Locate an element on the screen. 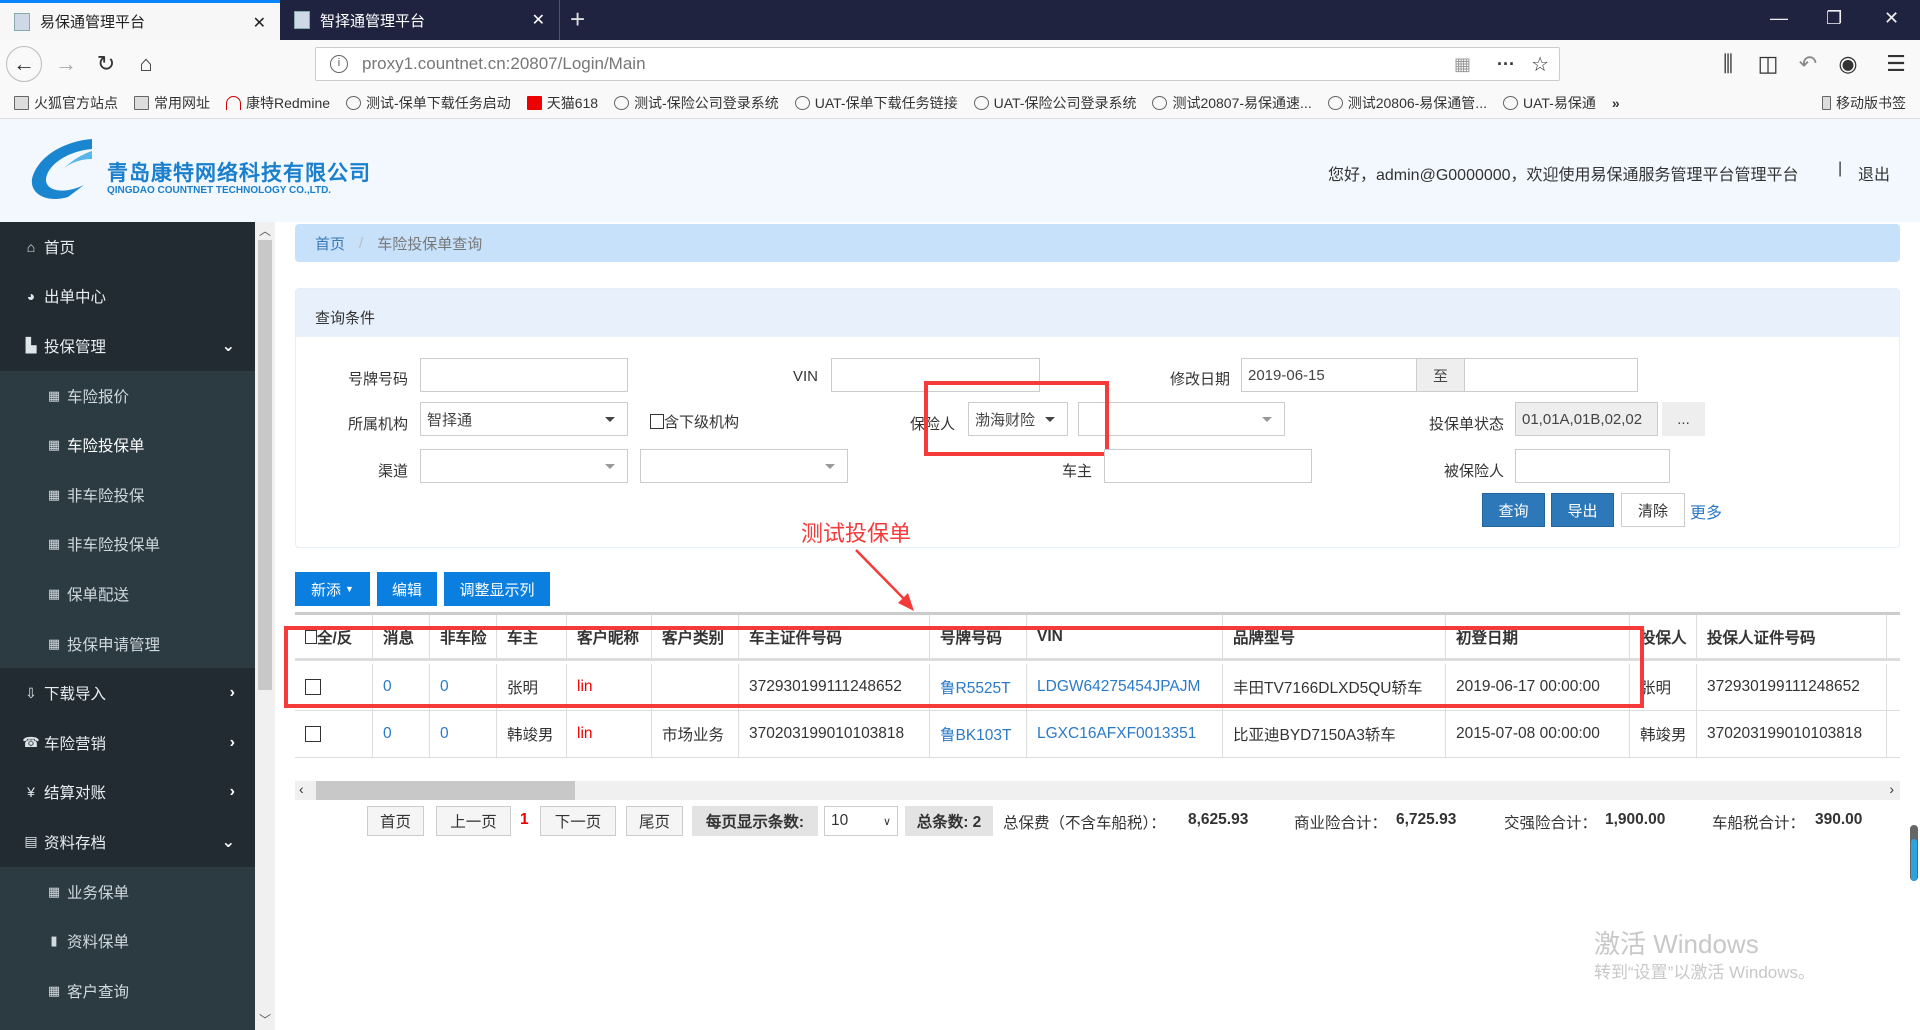 This screenshot has width=1920, height=1030. minimize-icon: — is located at coordinates (1779, 18).